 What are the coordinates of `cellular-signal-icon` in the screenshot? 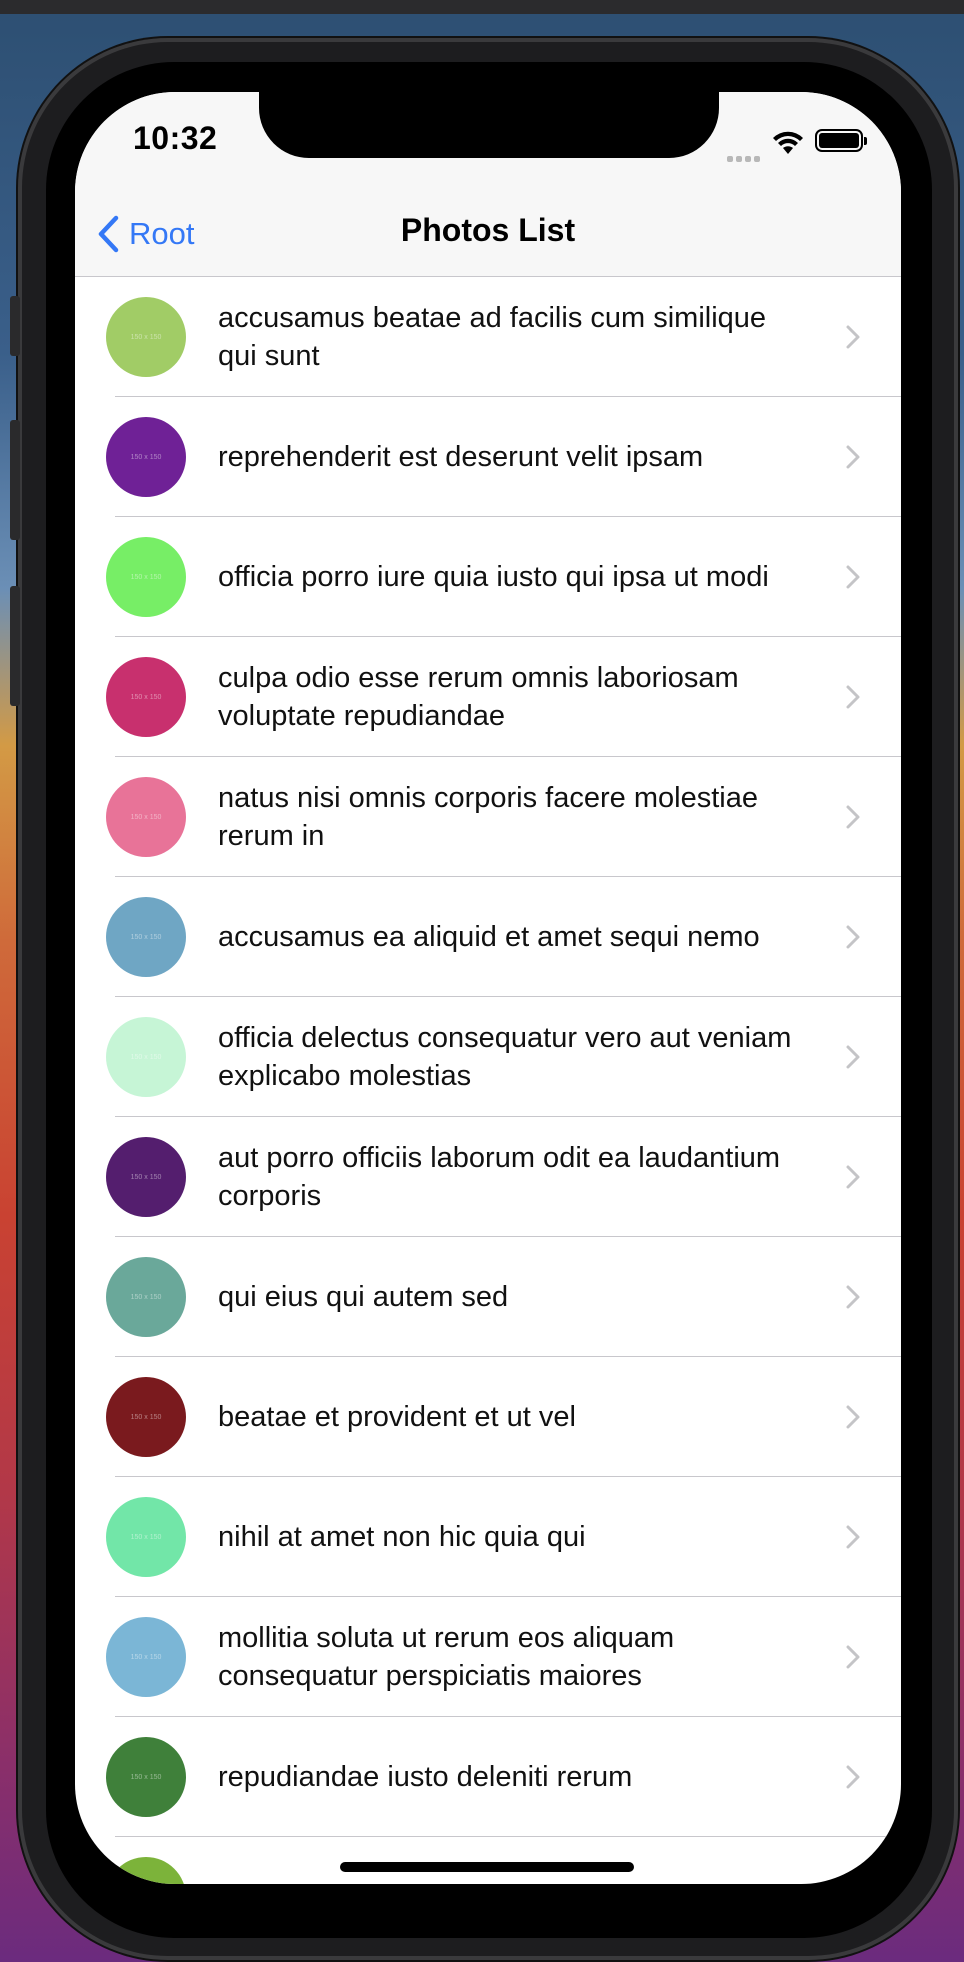 It's located at (745, 153).